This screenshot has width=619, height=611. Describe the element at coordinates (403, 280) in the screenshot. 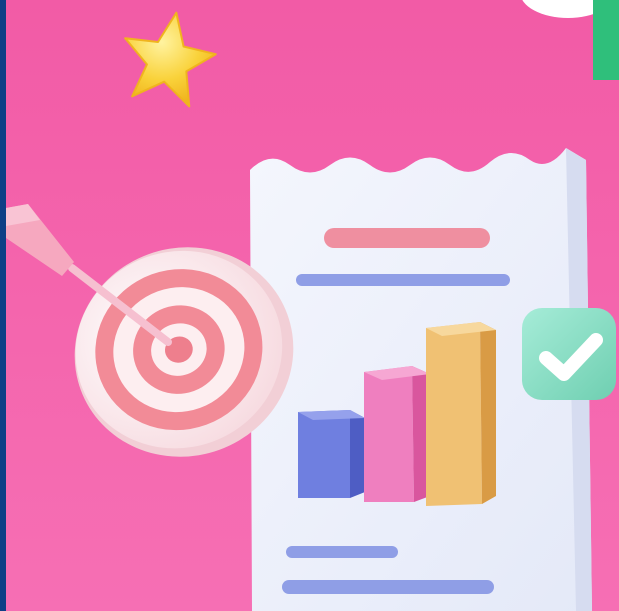

I see `subtitle-line` at that location.